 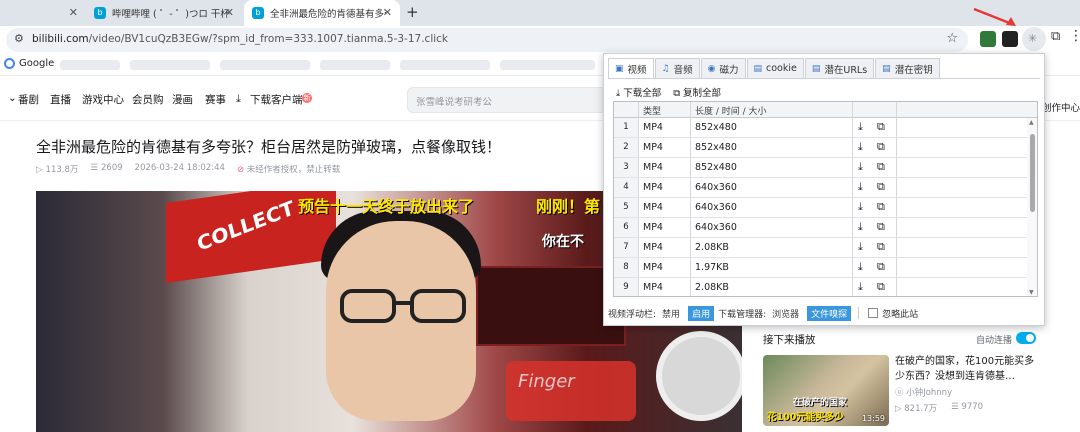 I want to click on spinner-icon: ✳, so click(x=1033, y=38).